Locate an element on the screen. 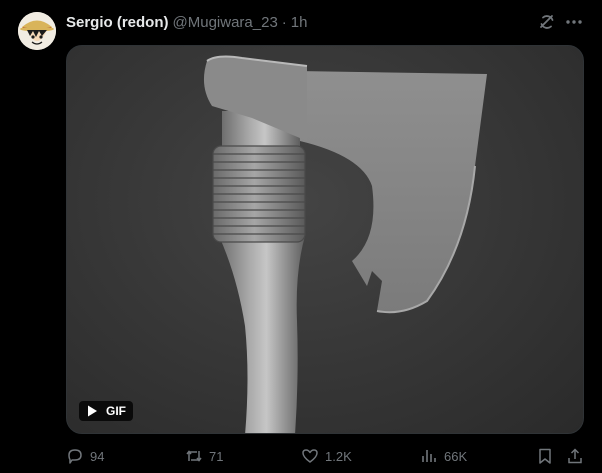  tweet-header: Sergio (redon) @Mugiwara_23 · 1h is located at coordinates (186, 22).